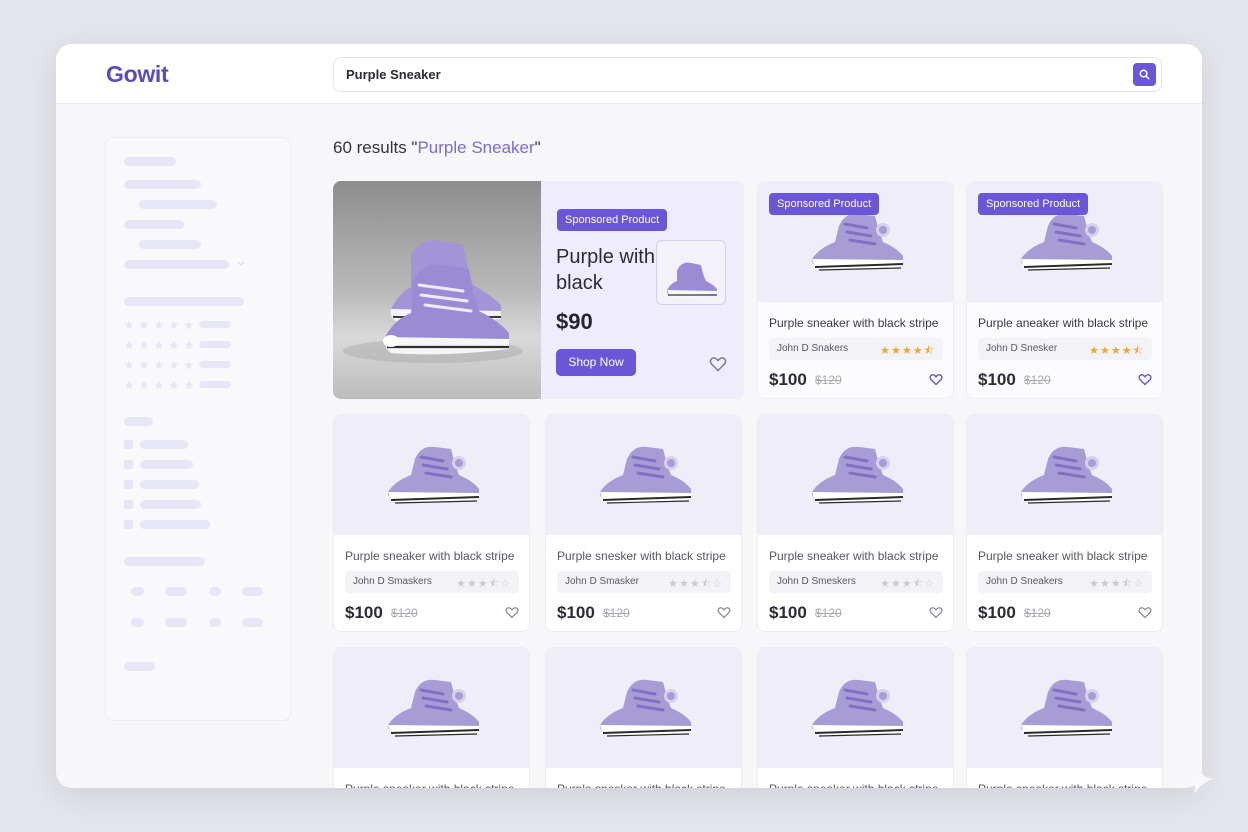 The height and width of the screenshot is (832, 1248). What do you see at coordinates (137, 74) in the screenshot?
I see `logo: Gowit` at bounding box center [137, 74].